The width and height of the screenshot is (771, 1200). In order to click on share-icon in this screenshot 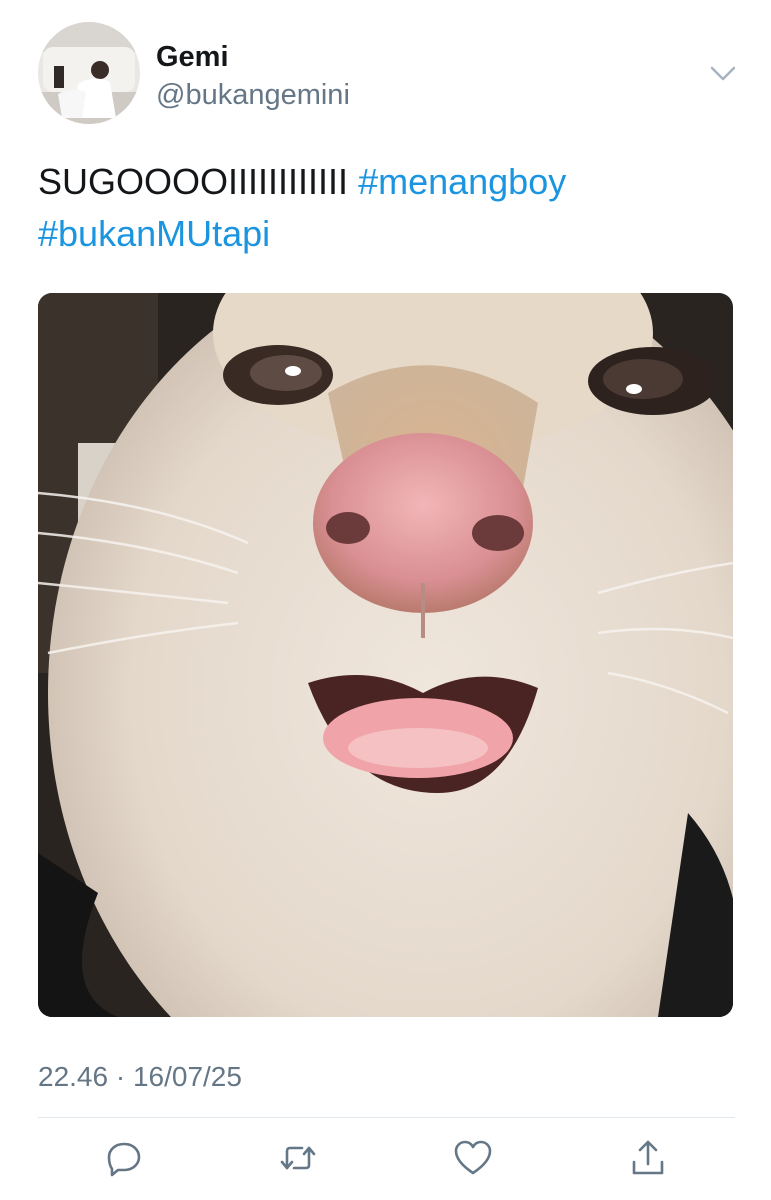, I will do `click(648, 1157)`.